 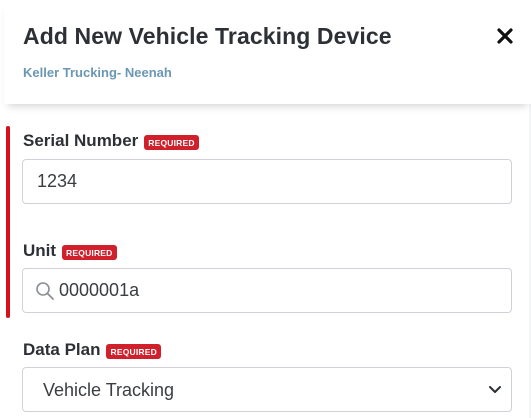 I want to click on data-plan-label: Data Plan REQUIRED, so click(x=92, y=350).